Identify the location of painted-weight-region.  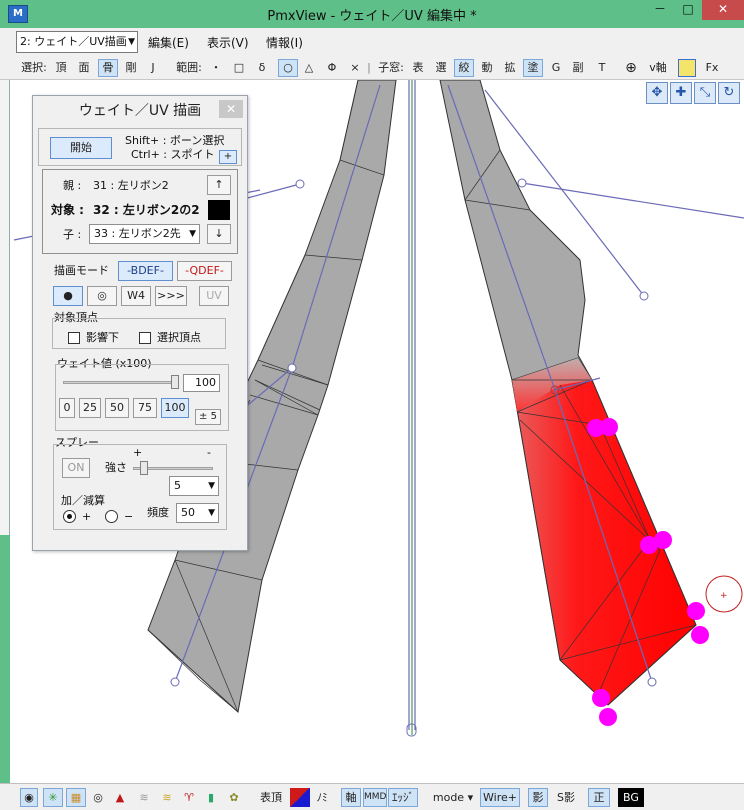
(604, 531).